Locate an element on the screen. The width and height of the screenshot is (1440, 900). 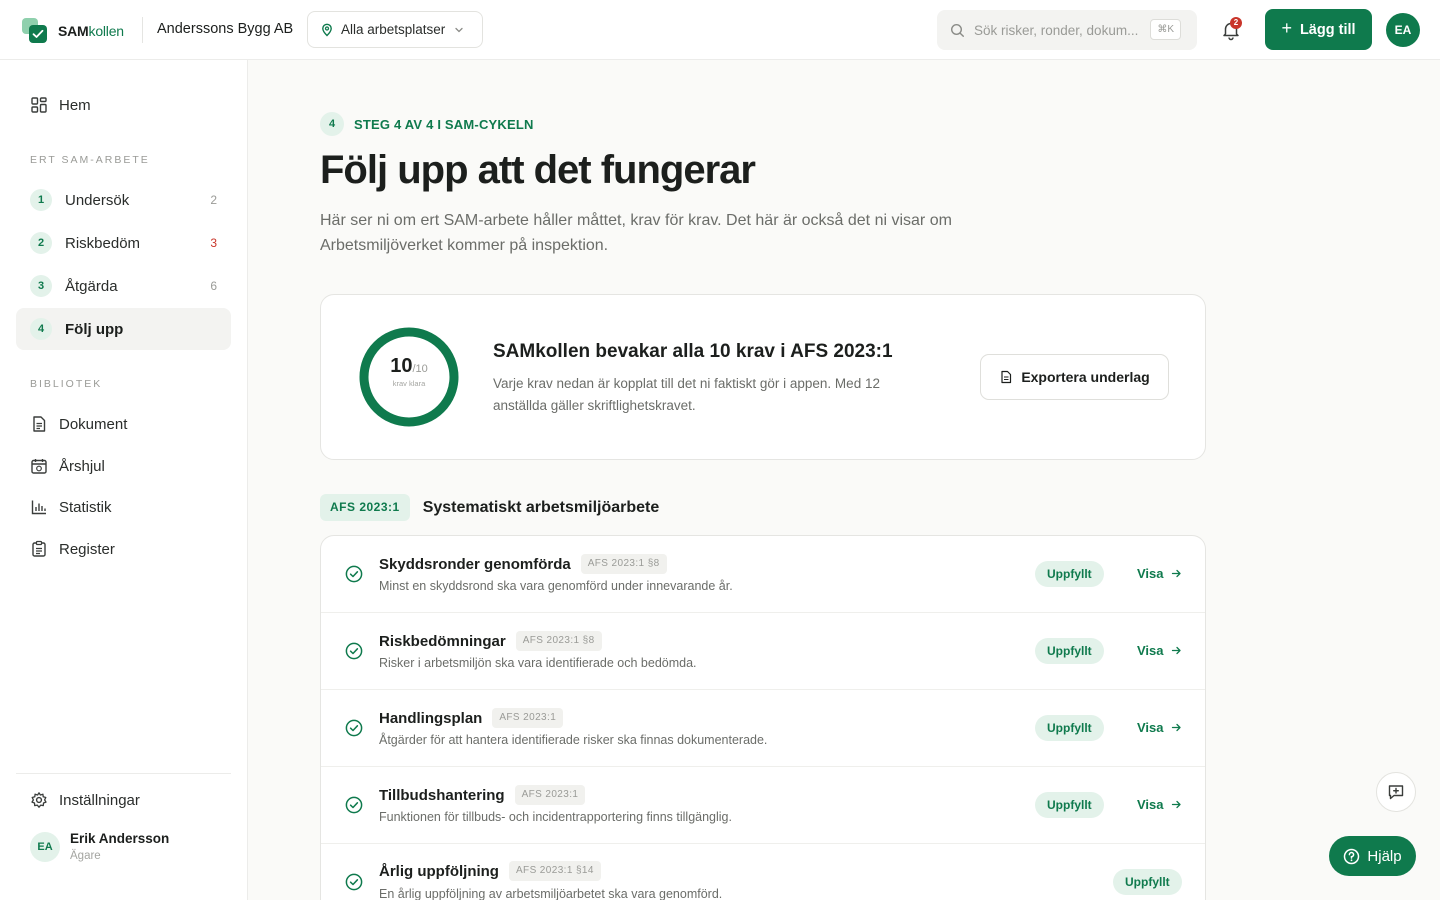
company-name: Anderssons Bygg AB is located at coordinates (225, 29).